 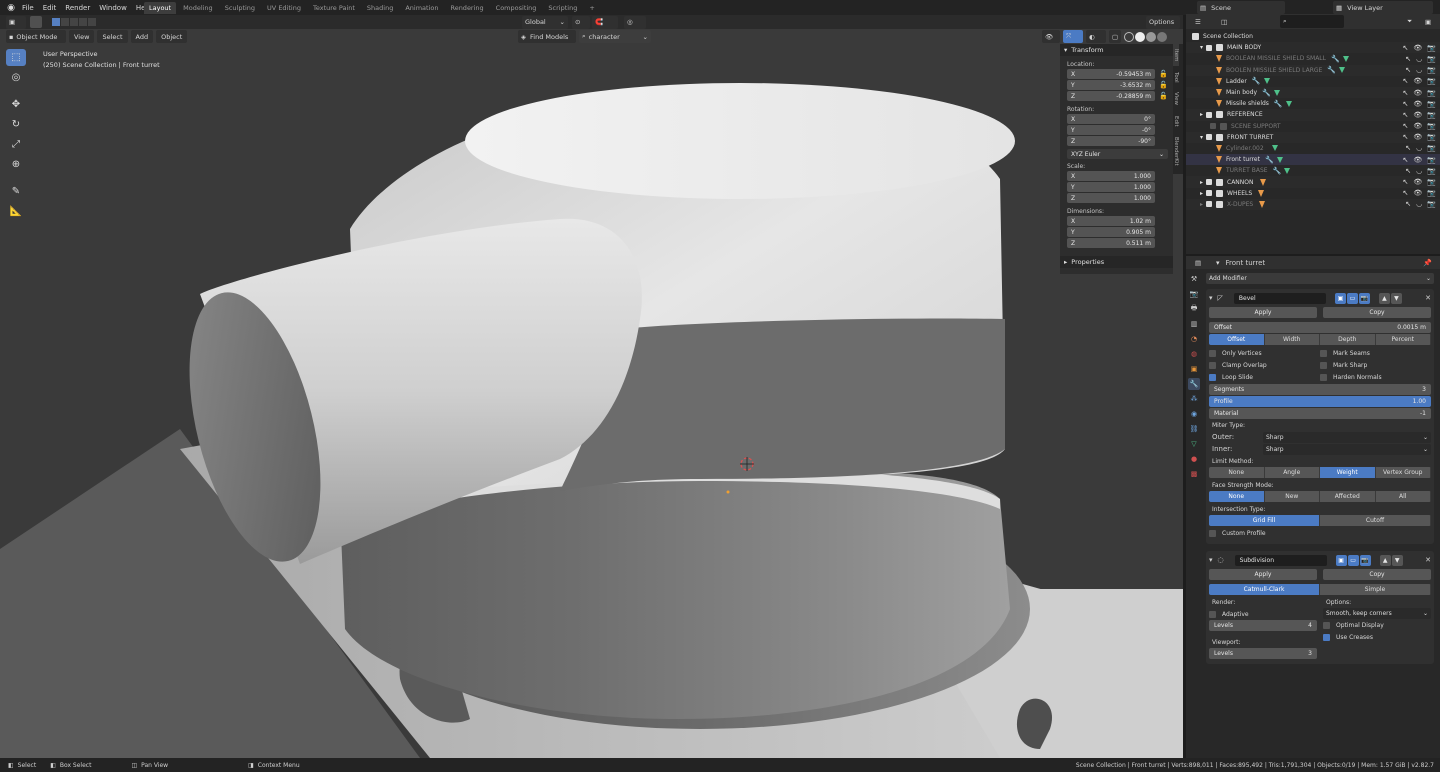 I want to click on object-tab-icon: ▣, so click(x=1194, y=369).